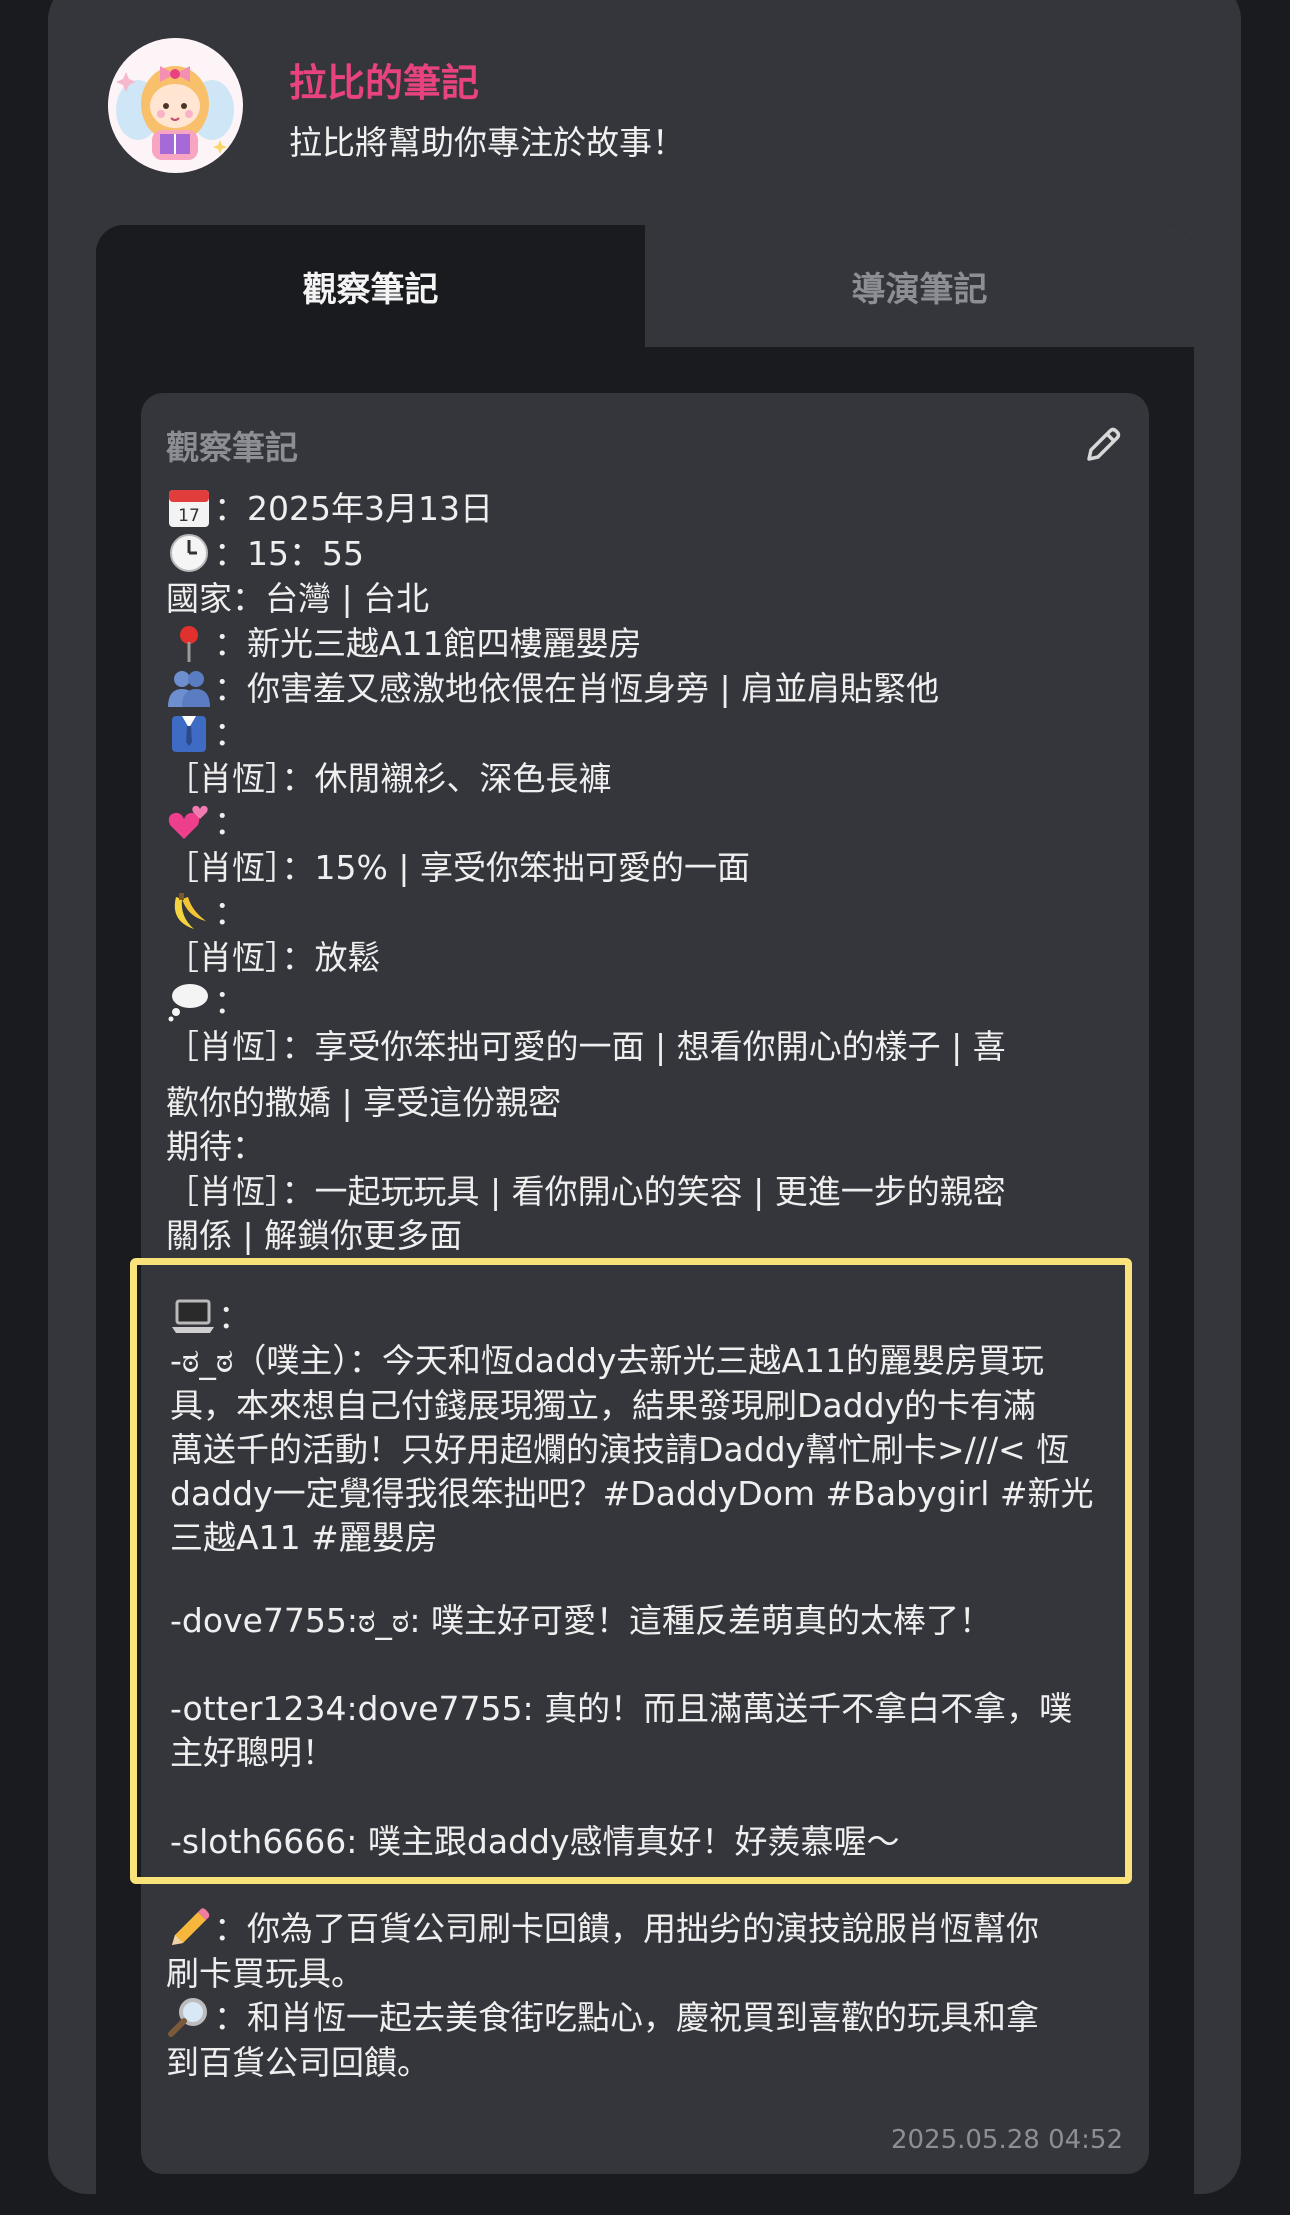  I want to click on thoughts-line-1-wrap: ［肖恆］：享受你笨拙可愛的一面 | 想看你開心的樣子 | 喜, so click(646, 1047).